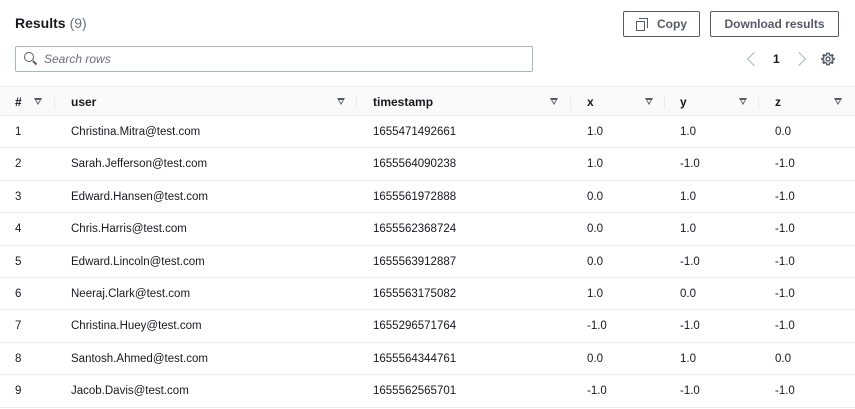 The image size is (855, 409). Describe the element at coordinates (139, 358) in the screenshot. I see `cell-user: Santosh.Ahmed@test.com` at that location.